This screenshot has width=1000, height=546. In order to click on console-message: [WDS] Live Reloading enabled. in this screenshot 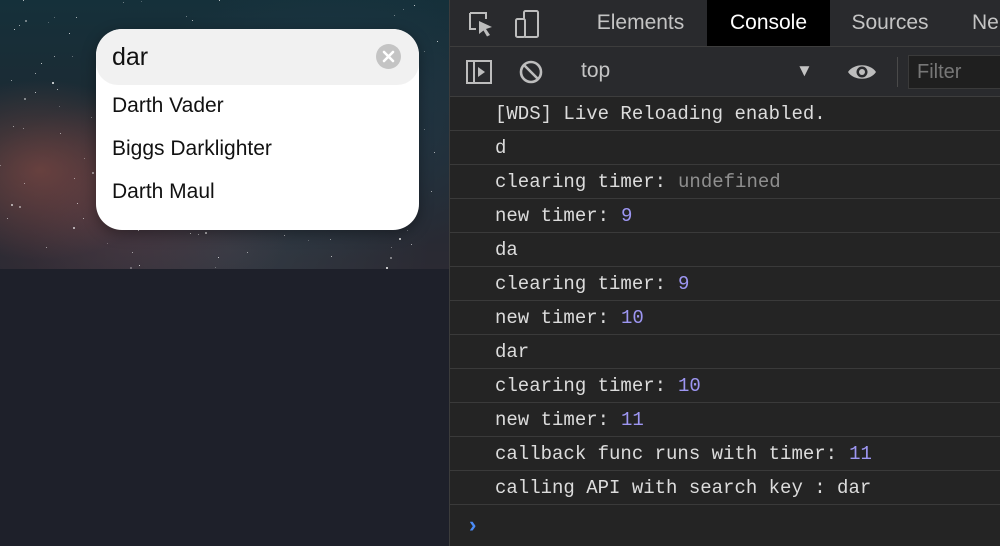, I will do `click(725, 114)`.